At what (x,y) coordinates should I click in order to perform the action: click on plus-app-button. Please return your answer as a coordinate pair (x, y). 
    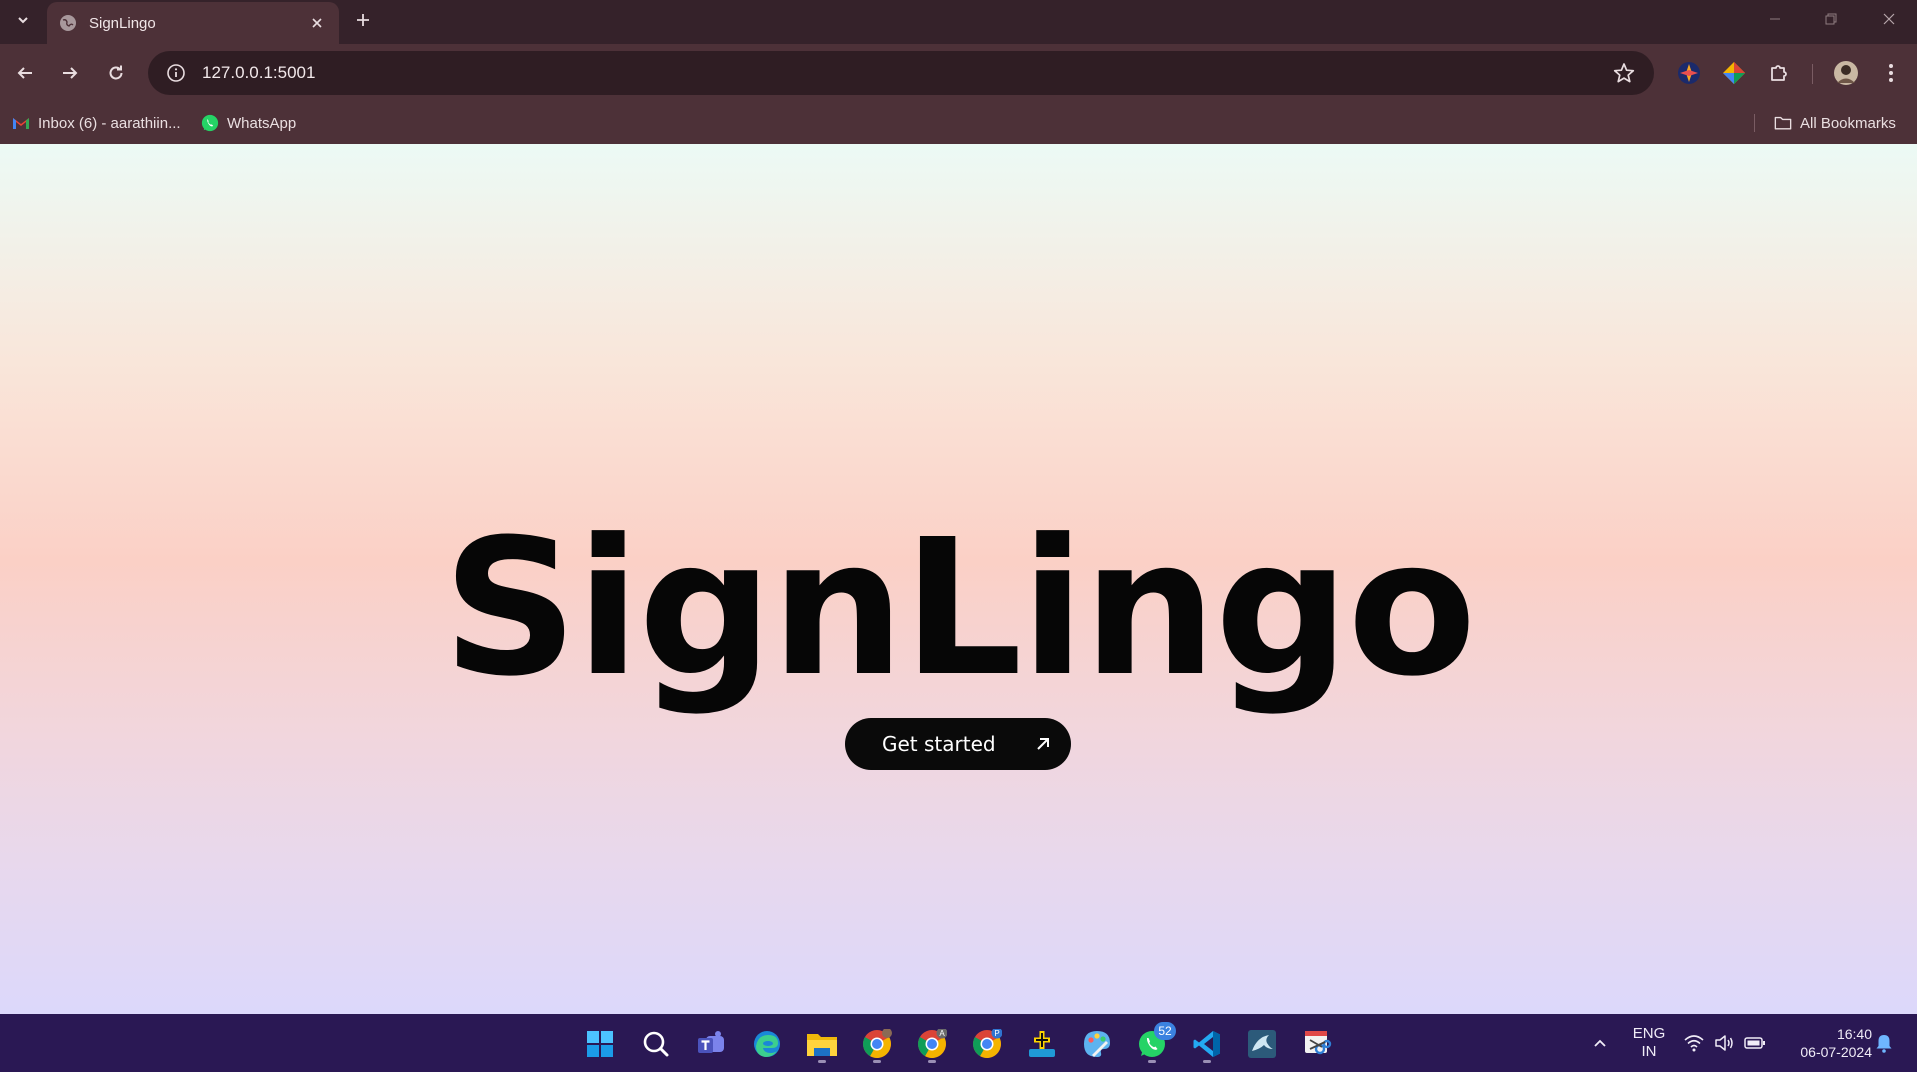
    Looking at the image, I should click on (1042, 1044).